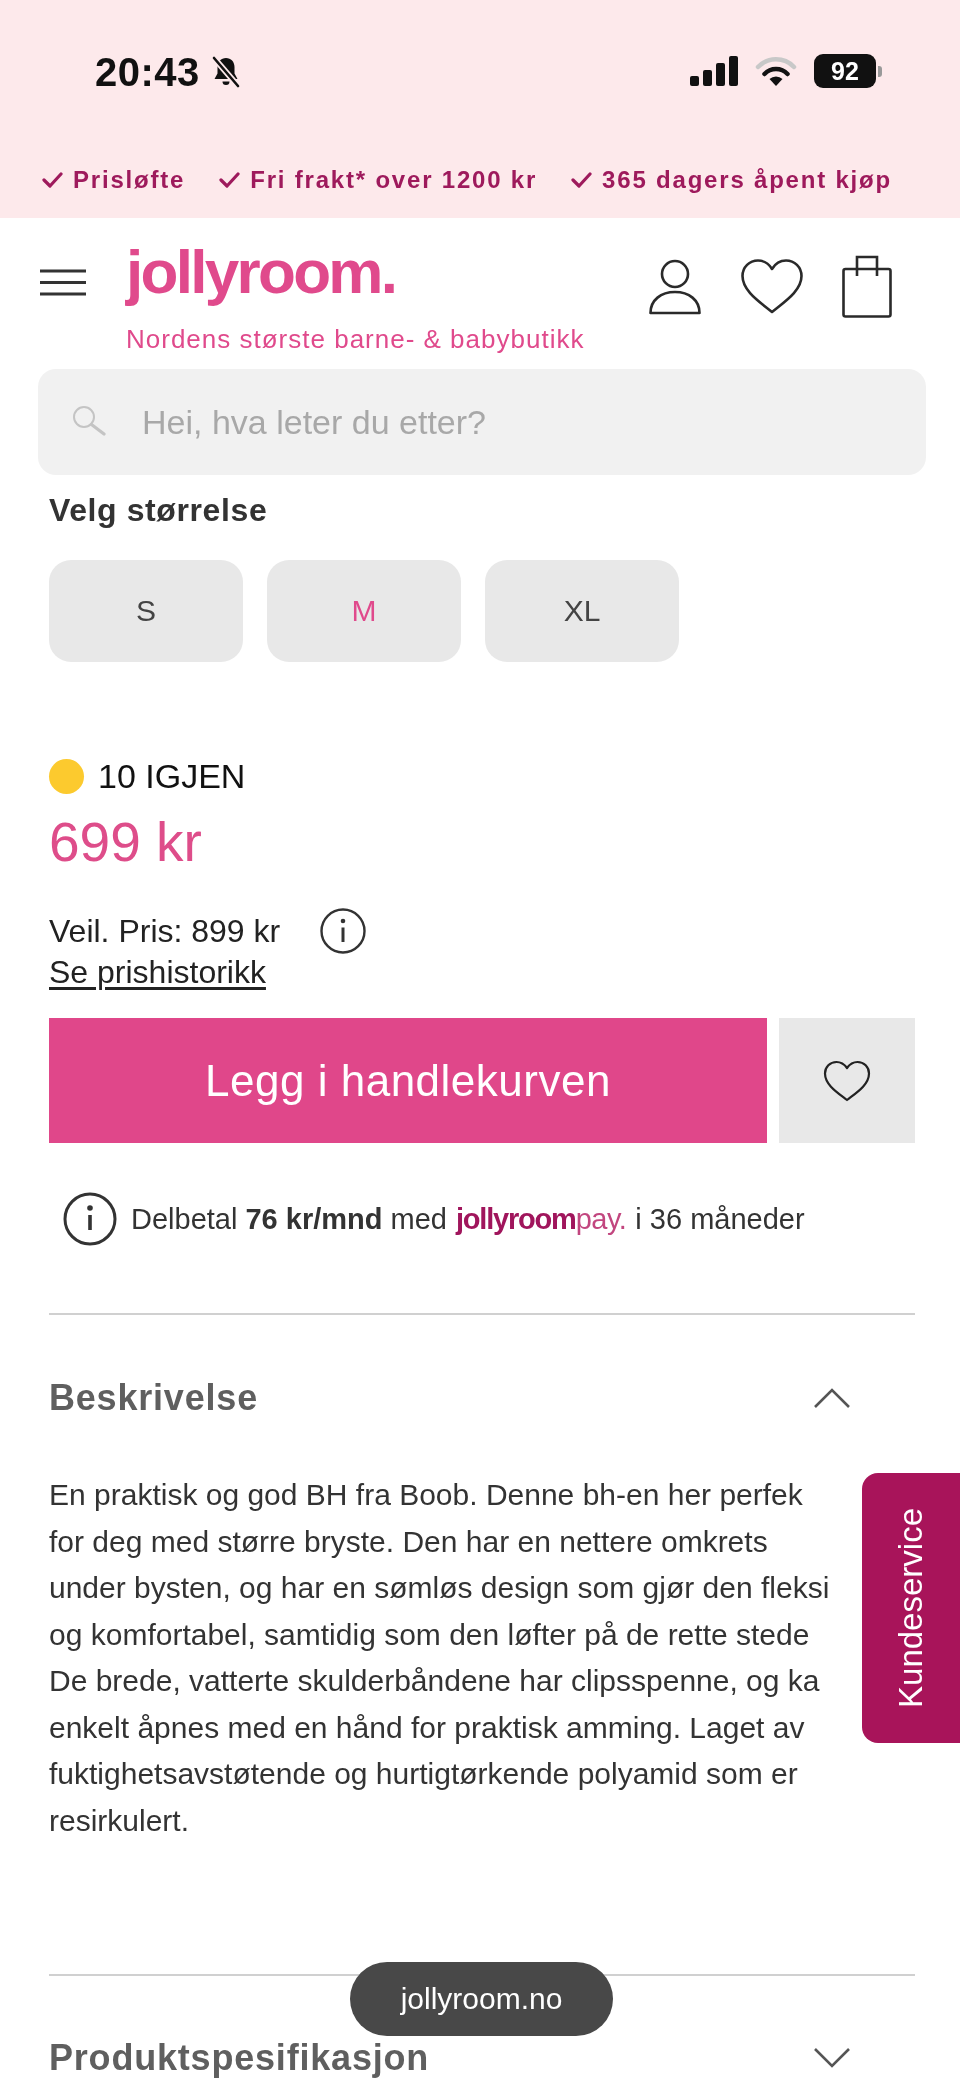  What do you see at coordinates (129, 180) in the screenshot?
I see `promo-text: Prisløfte` at bounding box center [129, 180].